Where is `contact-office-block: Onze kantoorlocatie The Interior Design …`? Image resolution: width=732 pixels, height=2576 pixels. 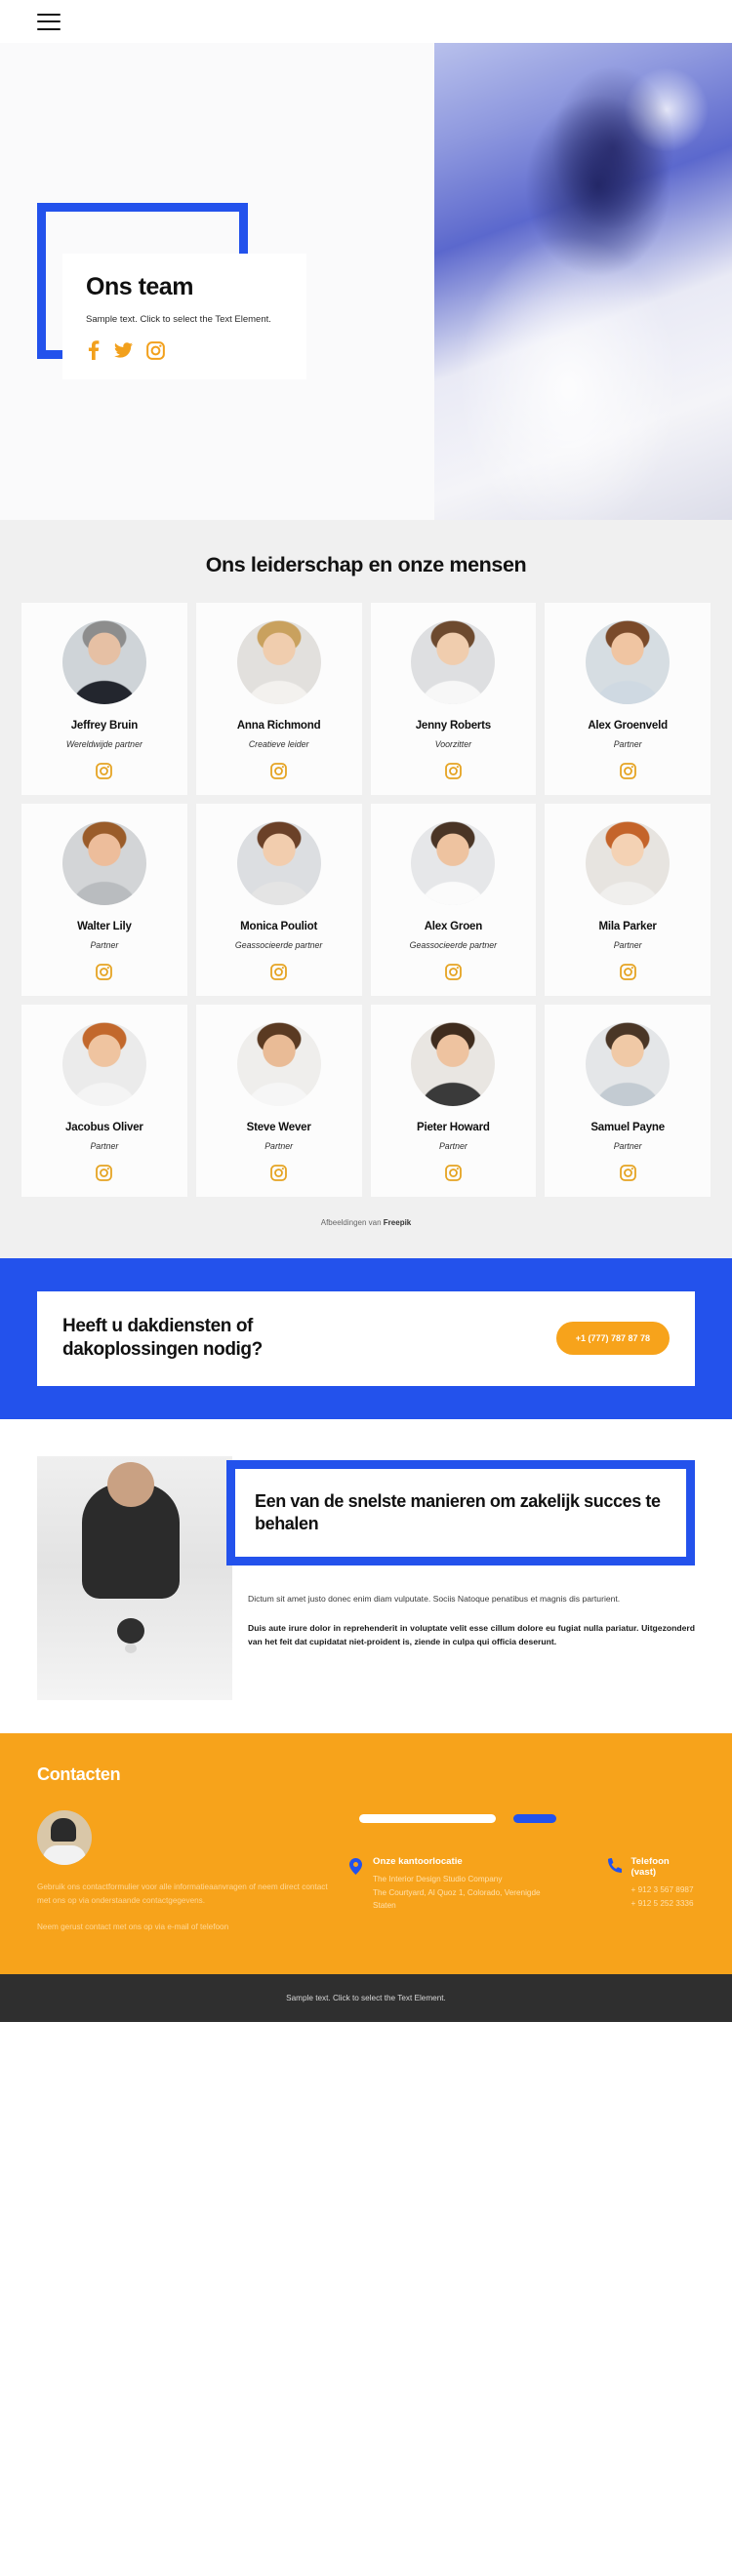
contact-office-block: Onze kantoorlocatie The Interior Design … is located at coordinates (455, 1884).